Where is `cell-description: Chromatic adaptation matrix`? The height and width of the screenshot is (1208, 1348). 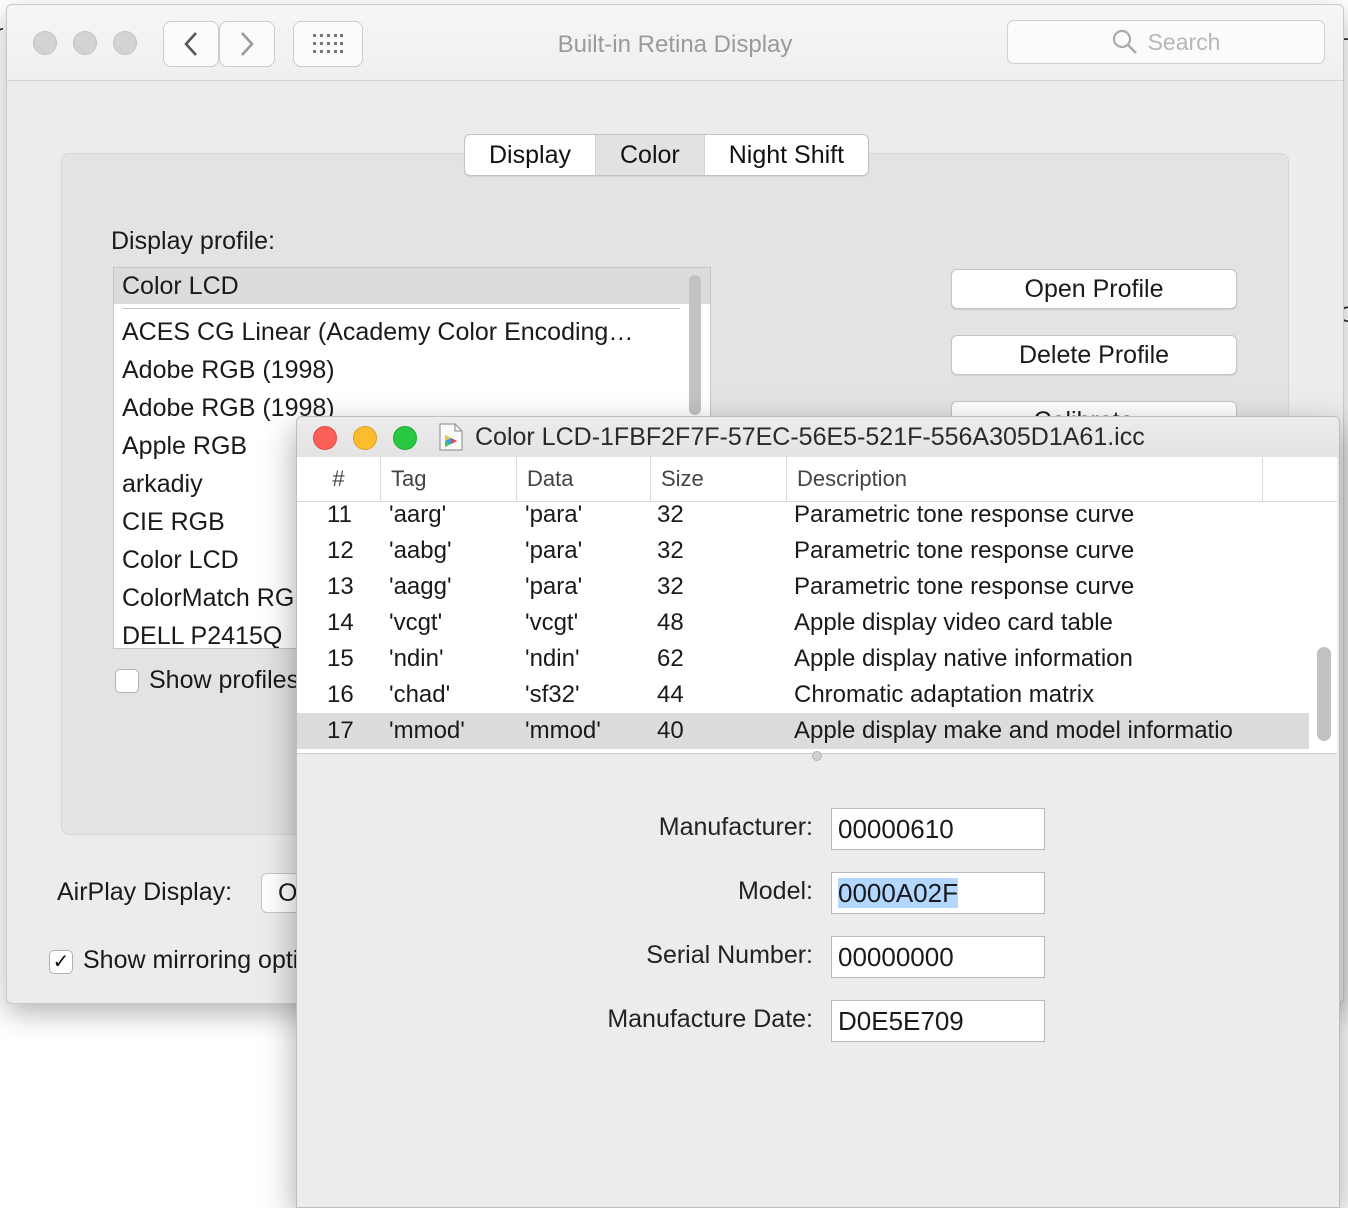
cell-description: Chromatic adaptation matrix is located at coordinates (944, 694).